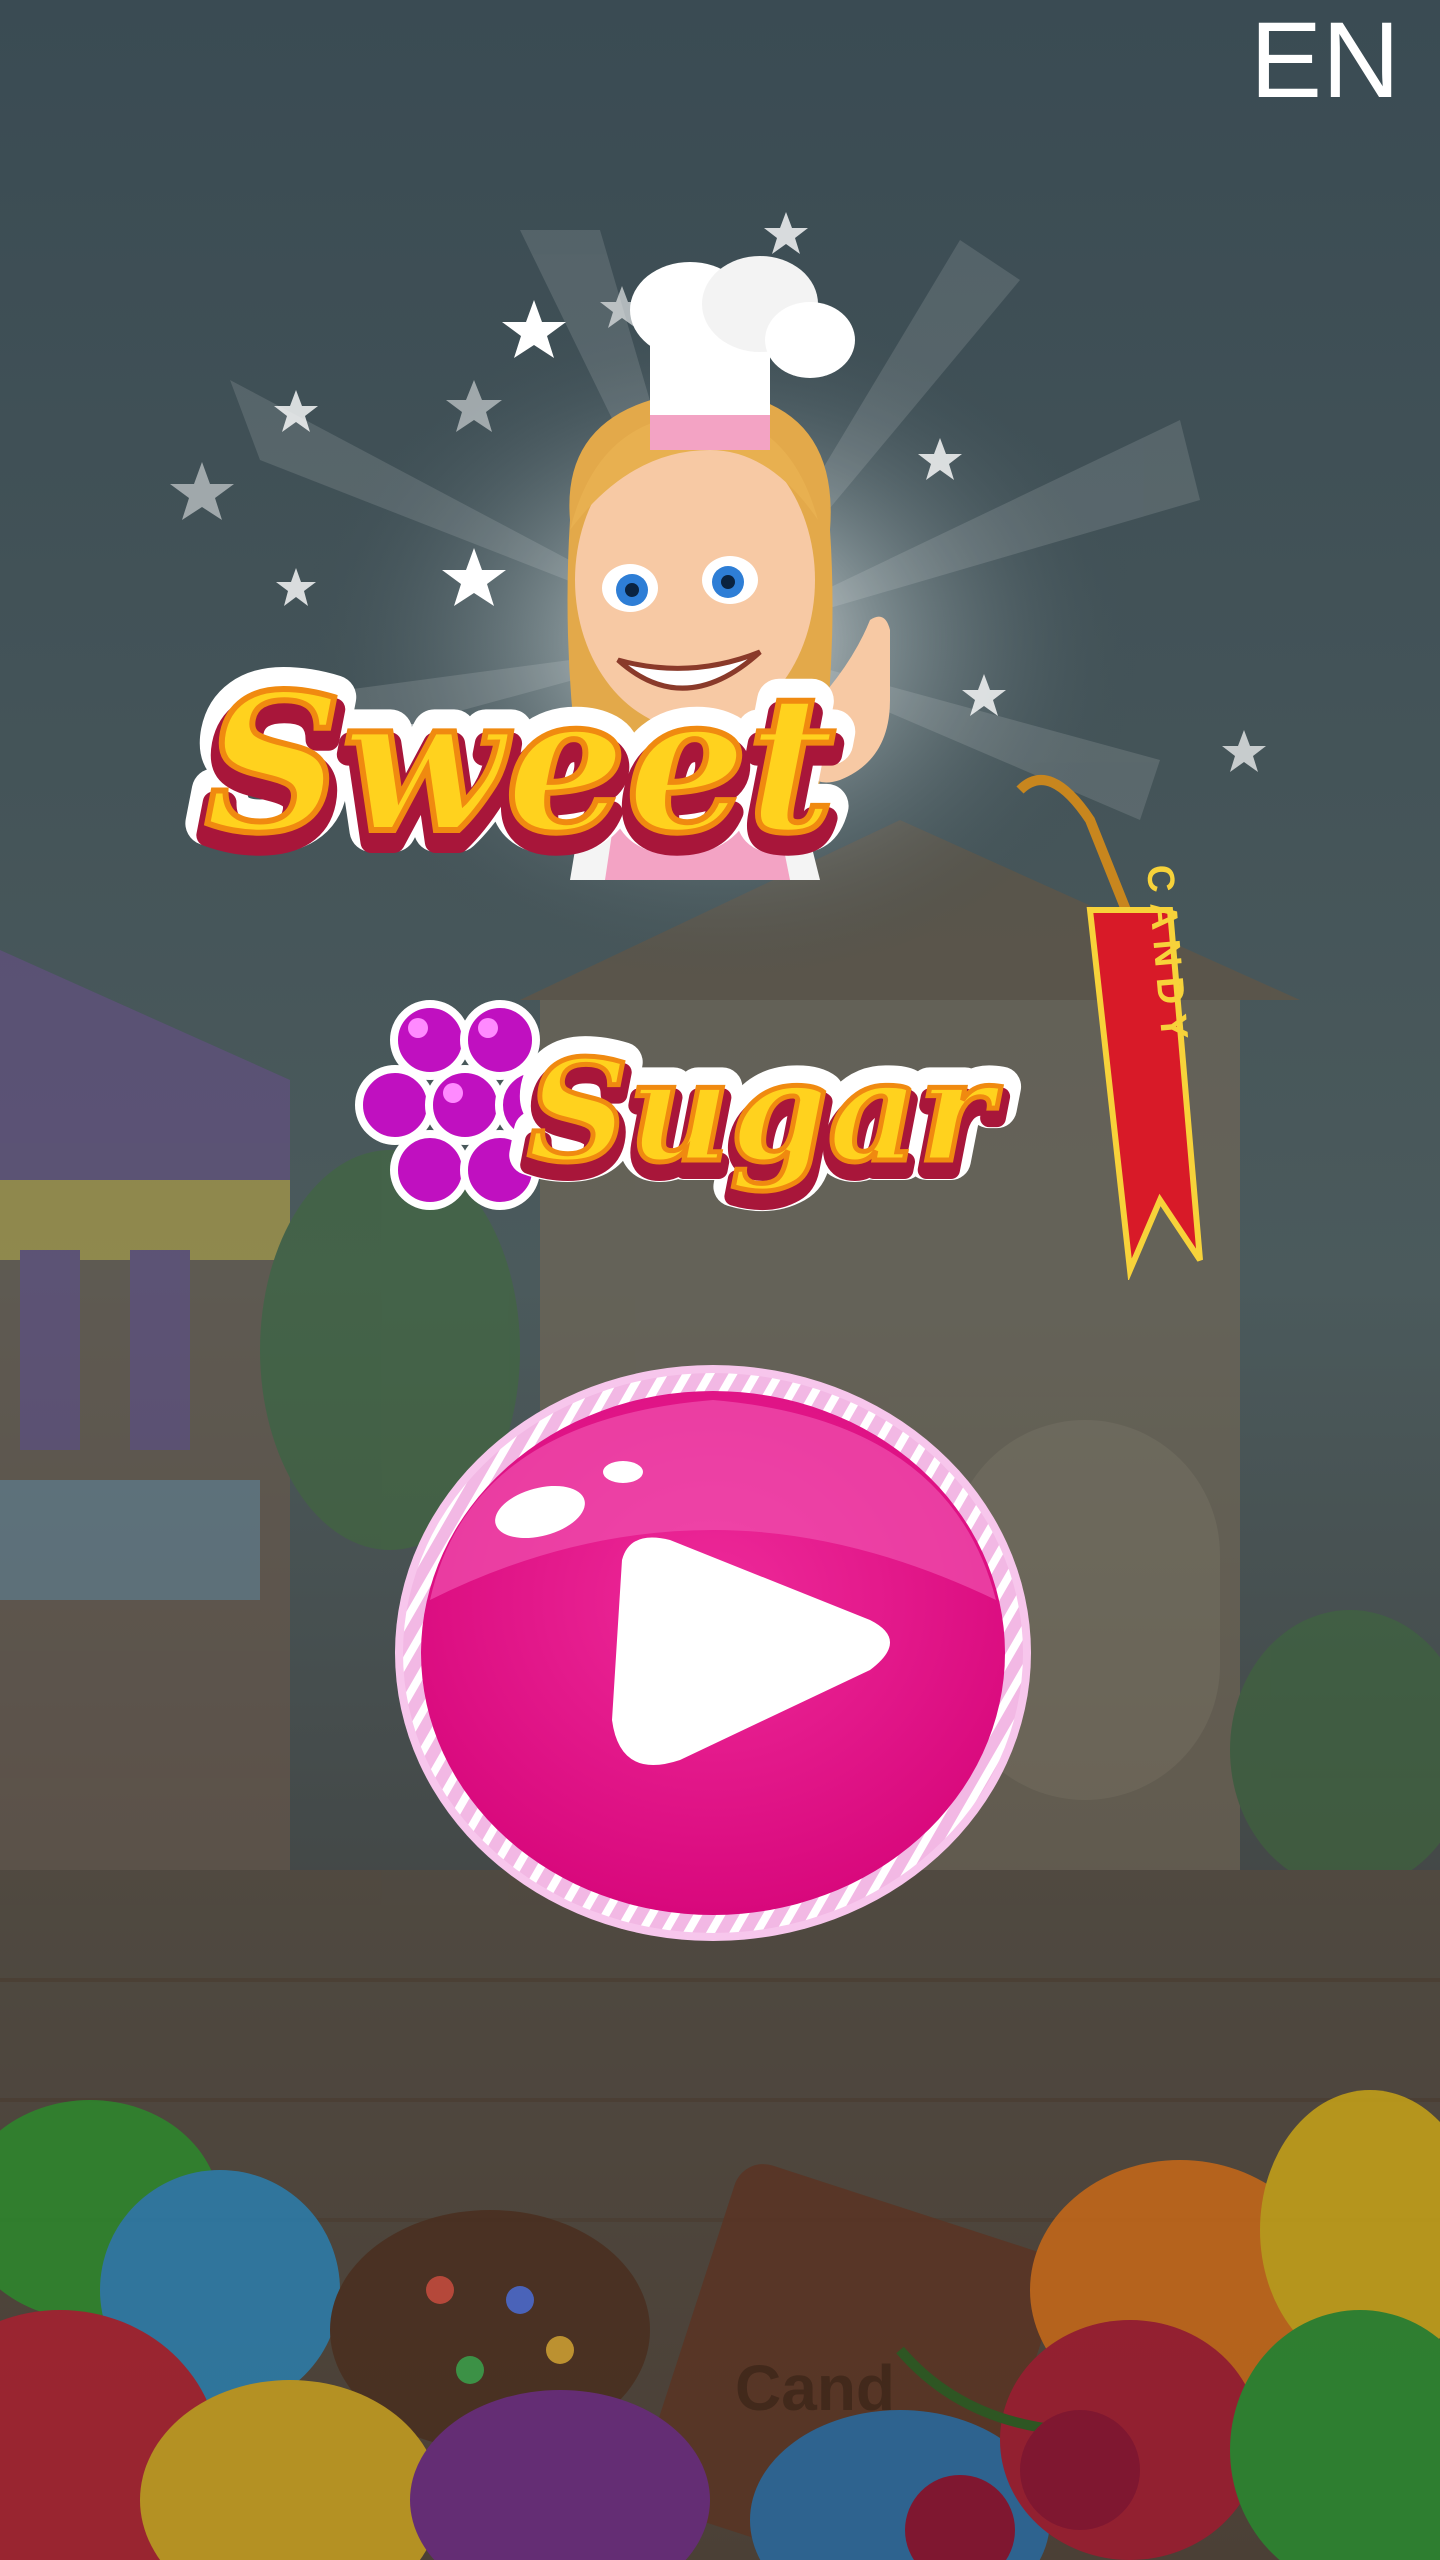 The height and width of the screenshot is (2560, 1440). I want to click on play-icon, so click(713, 1653).